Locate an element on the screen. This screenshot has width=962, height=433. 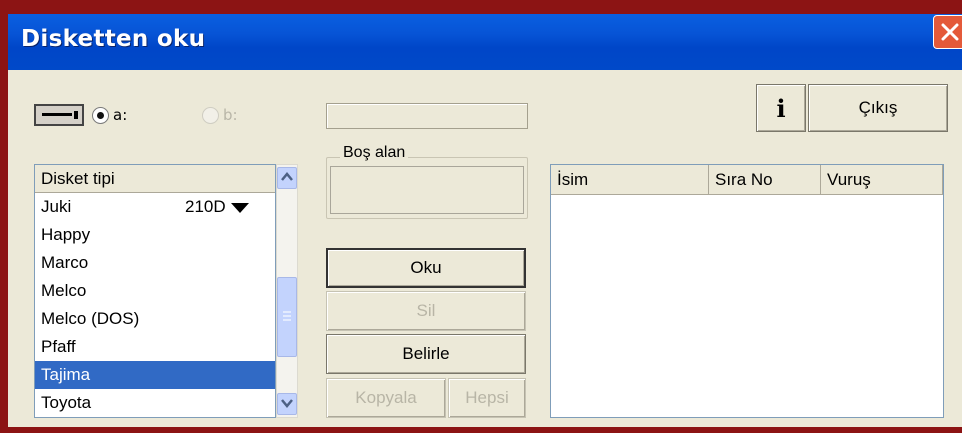
column-header-name: İsim is located at coordinates (630, 180).